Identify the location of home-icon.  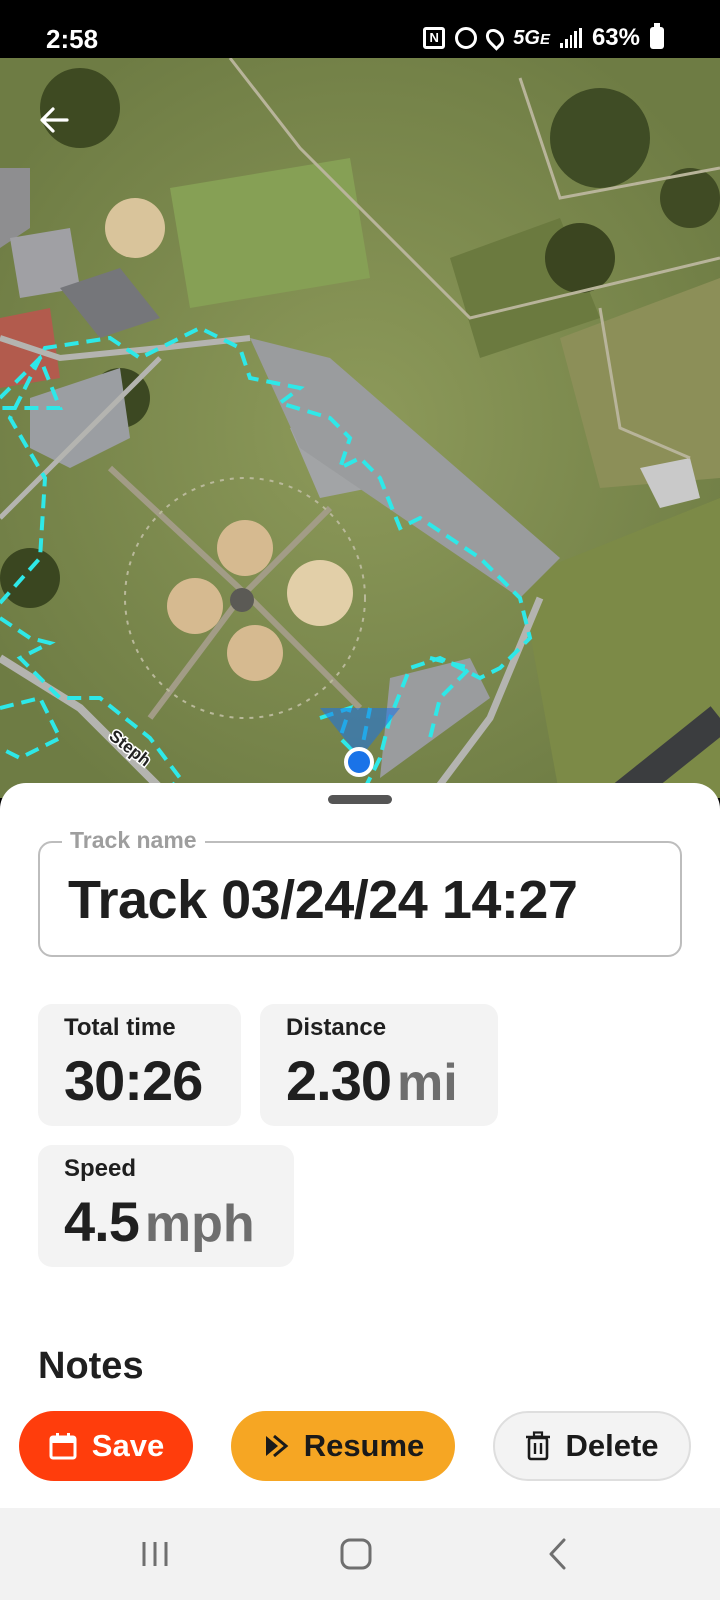
(356, 1554).